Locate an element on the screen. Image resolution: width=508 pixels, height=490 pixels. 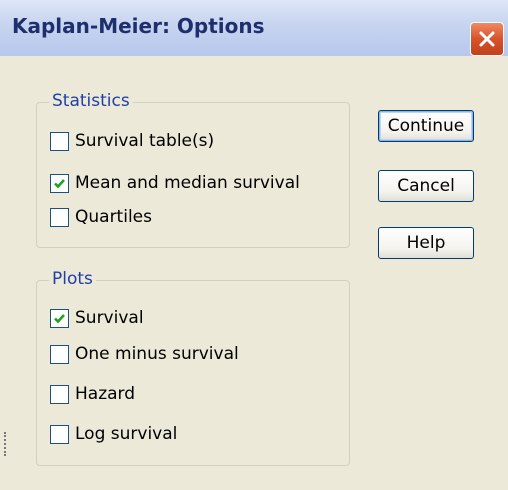
quartiles-label: Quartiles is located at coordinates (113, 217).